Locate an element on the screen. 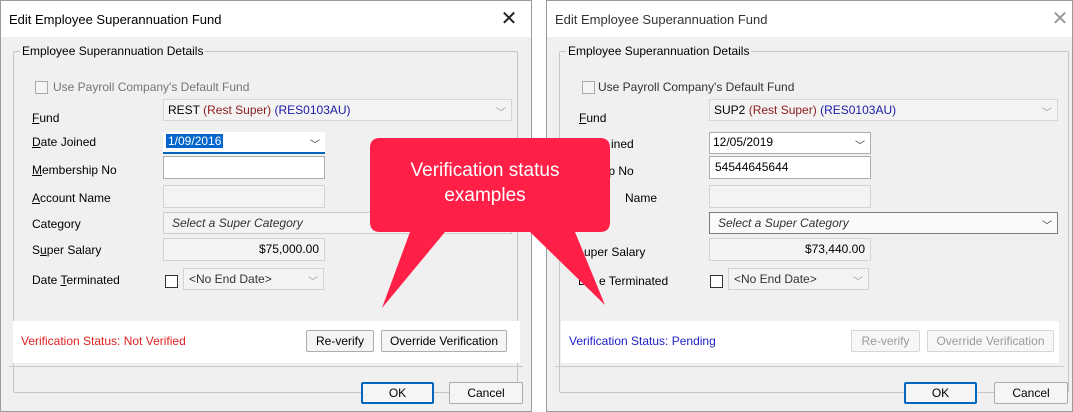  membership-no-label: hip No is located at coordinates (616, 171).